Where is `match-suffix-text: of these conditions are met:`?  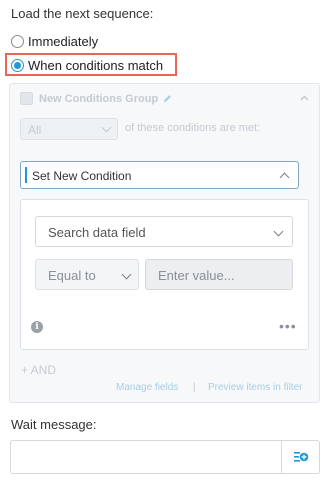
match-suffix-text: of these conditions are met: is located at coordinates (193, 128).